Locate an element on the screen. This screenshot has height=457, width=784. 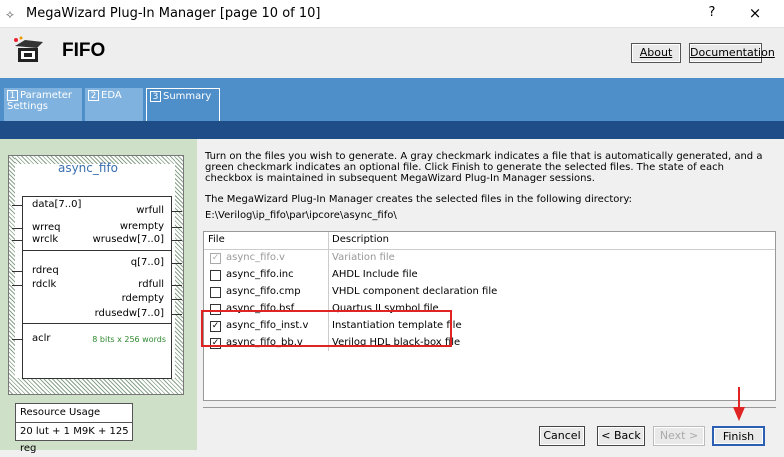
red-arrow-annotation-icon is located at coordinates (739, 404).